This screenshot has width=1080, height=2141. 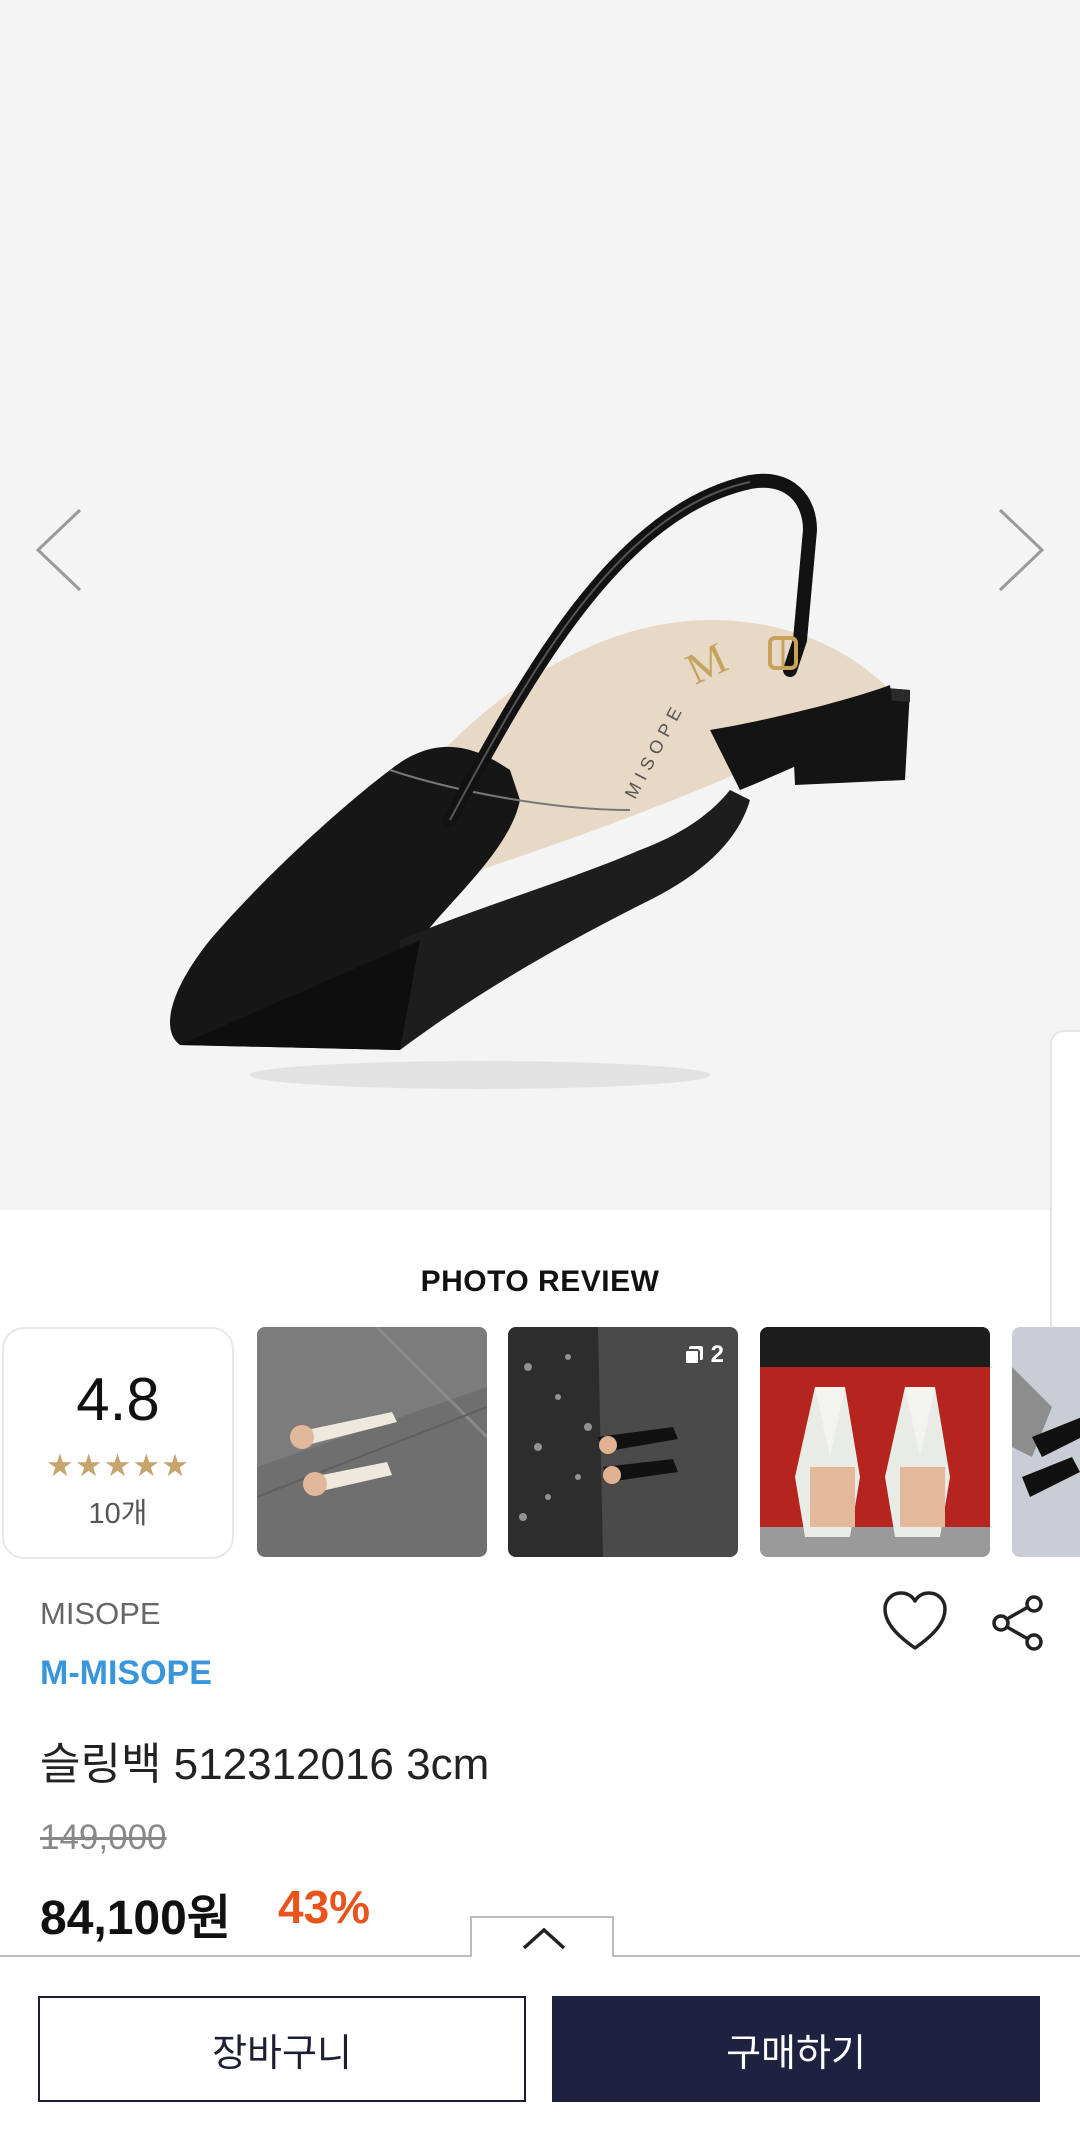 What do you see at coordinates (60, 550) in the screenshot?
I see `chevron-left-icon` at bounding box center [60, 550].